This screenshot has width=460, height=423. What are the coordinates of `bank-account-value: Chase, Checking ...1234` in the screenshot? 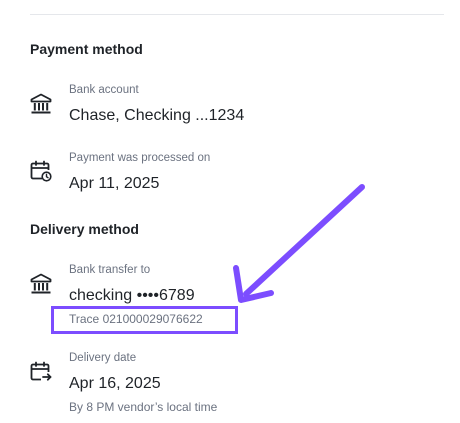 It's located at (157, 115).